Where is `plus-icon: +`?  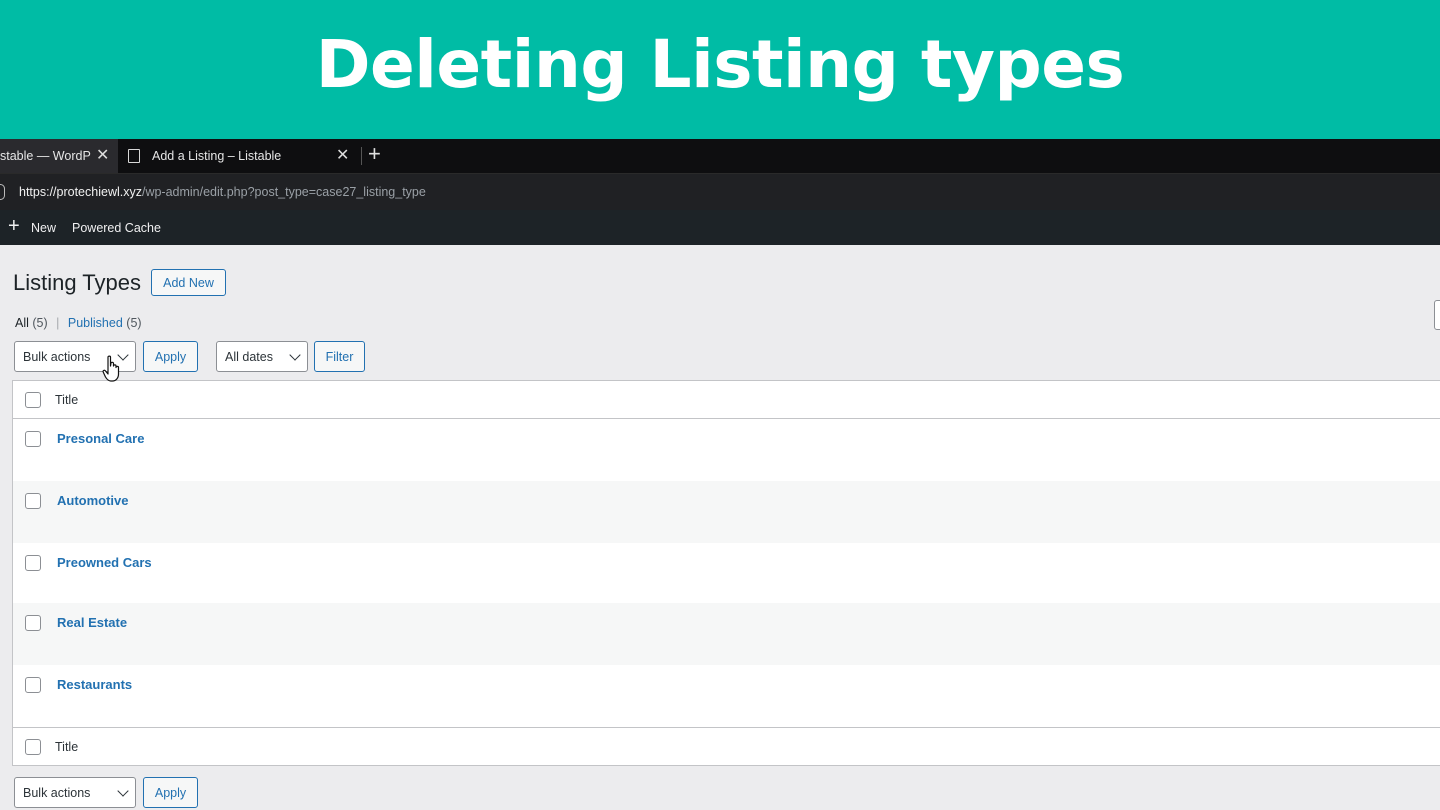 plus-icon: + is located at coordinates (14, 226).